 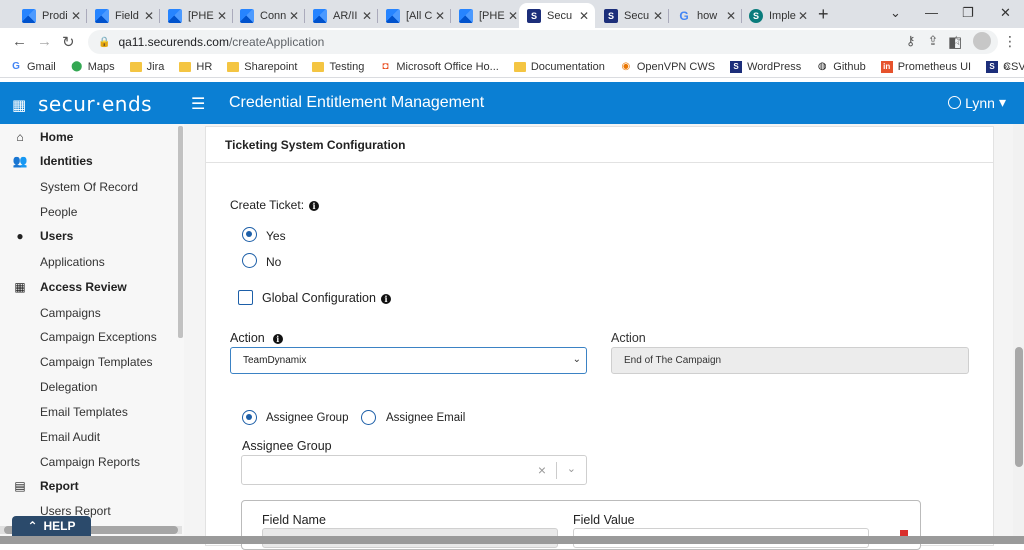 What do you see at coordinates (273, 15) in the screenshot?
I see `tab-title: Conn` at bounding box center [273, 15].